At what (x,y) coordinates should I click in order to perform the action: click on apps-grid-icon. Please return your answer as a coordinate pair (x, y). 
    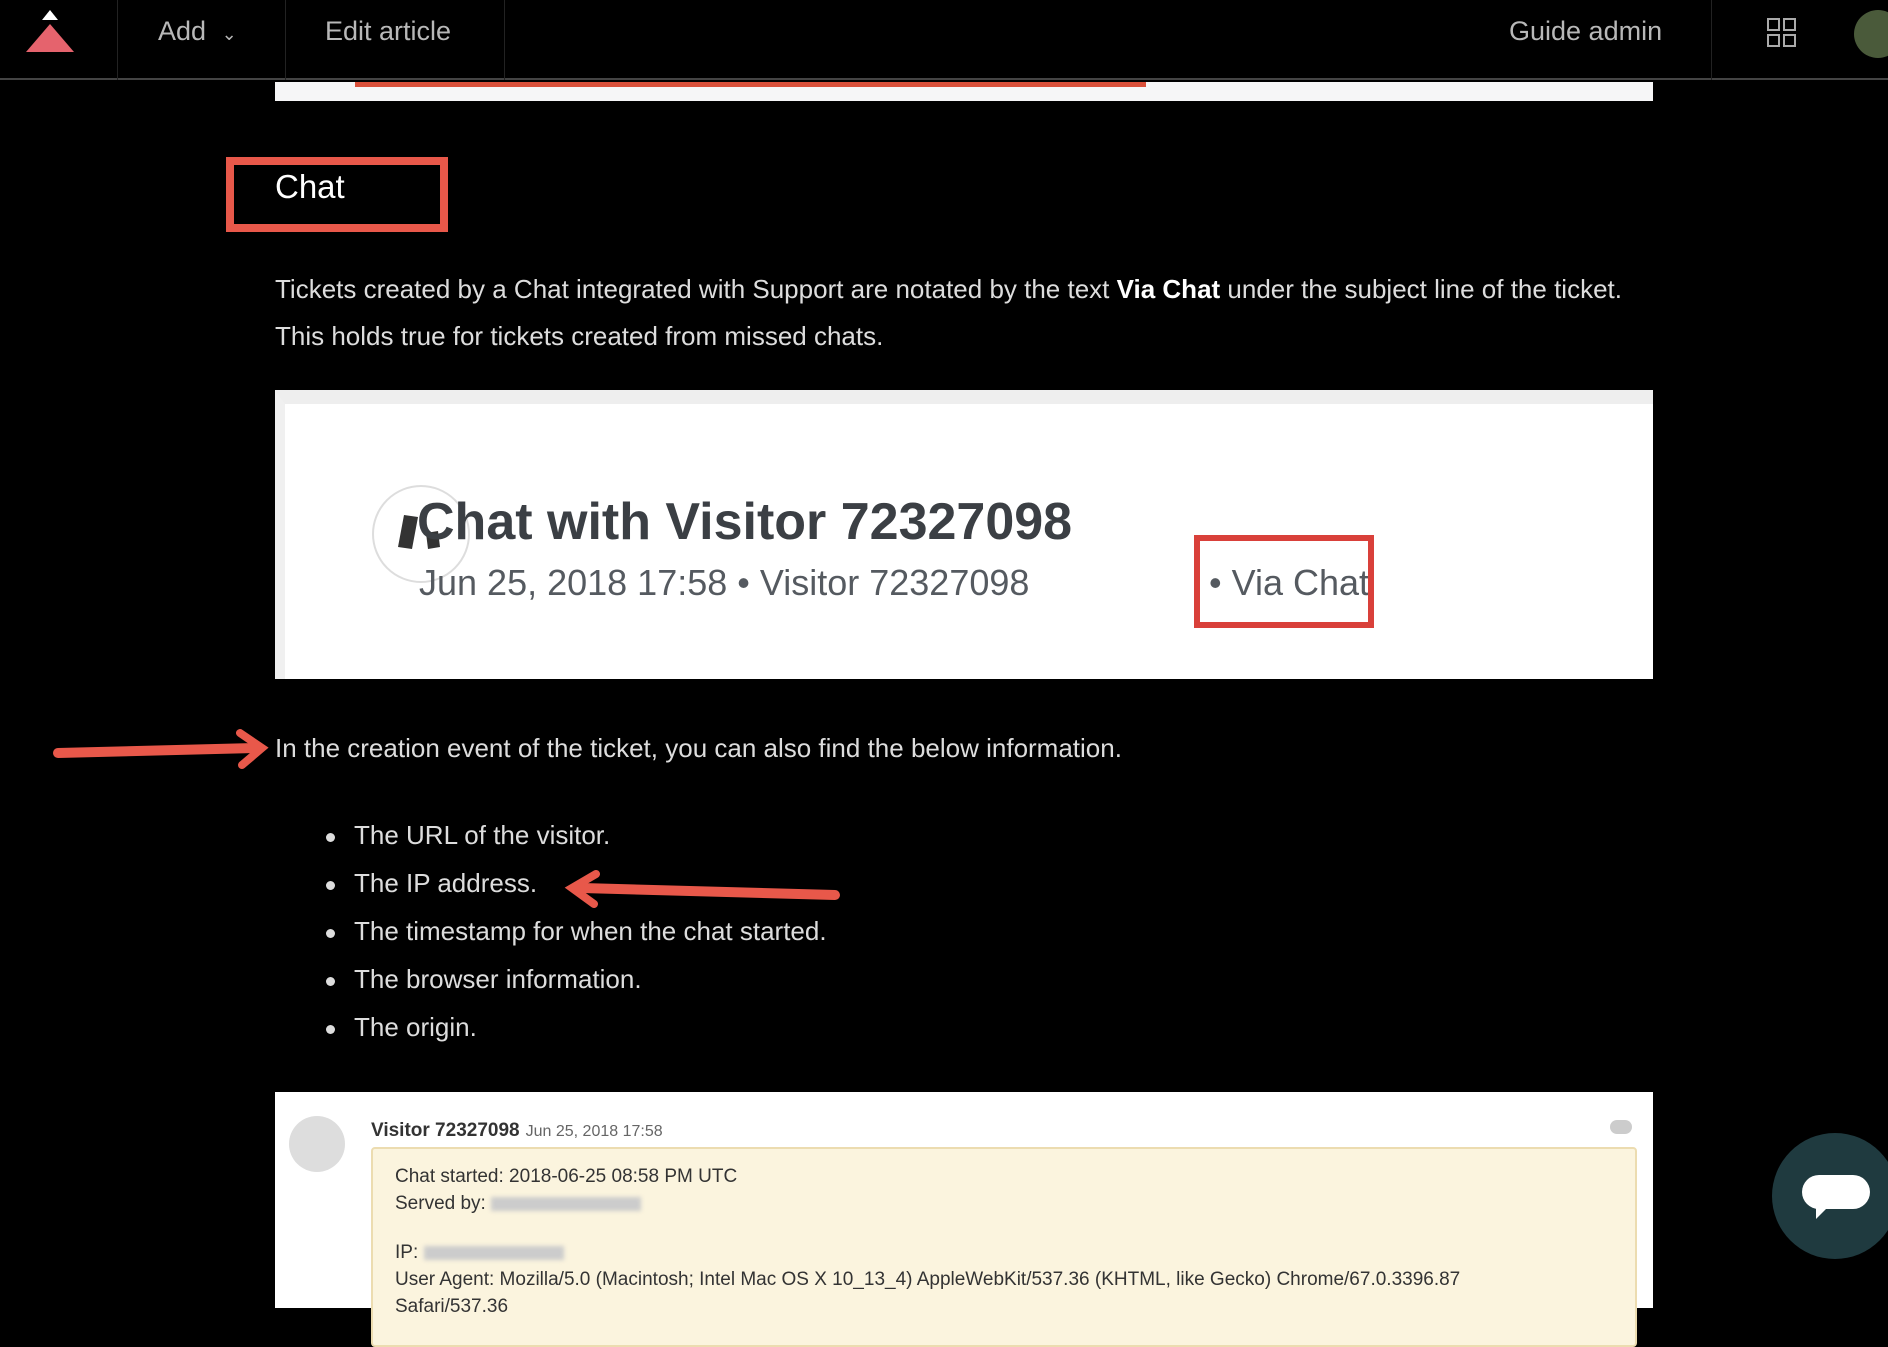
    Looking at the image, I should click on (1782, 33).